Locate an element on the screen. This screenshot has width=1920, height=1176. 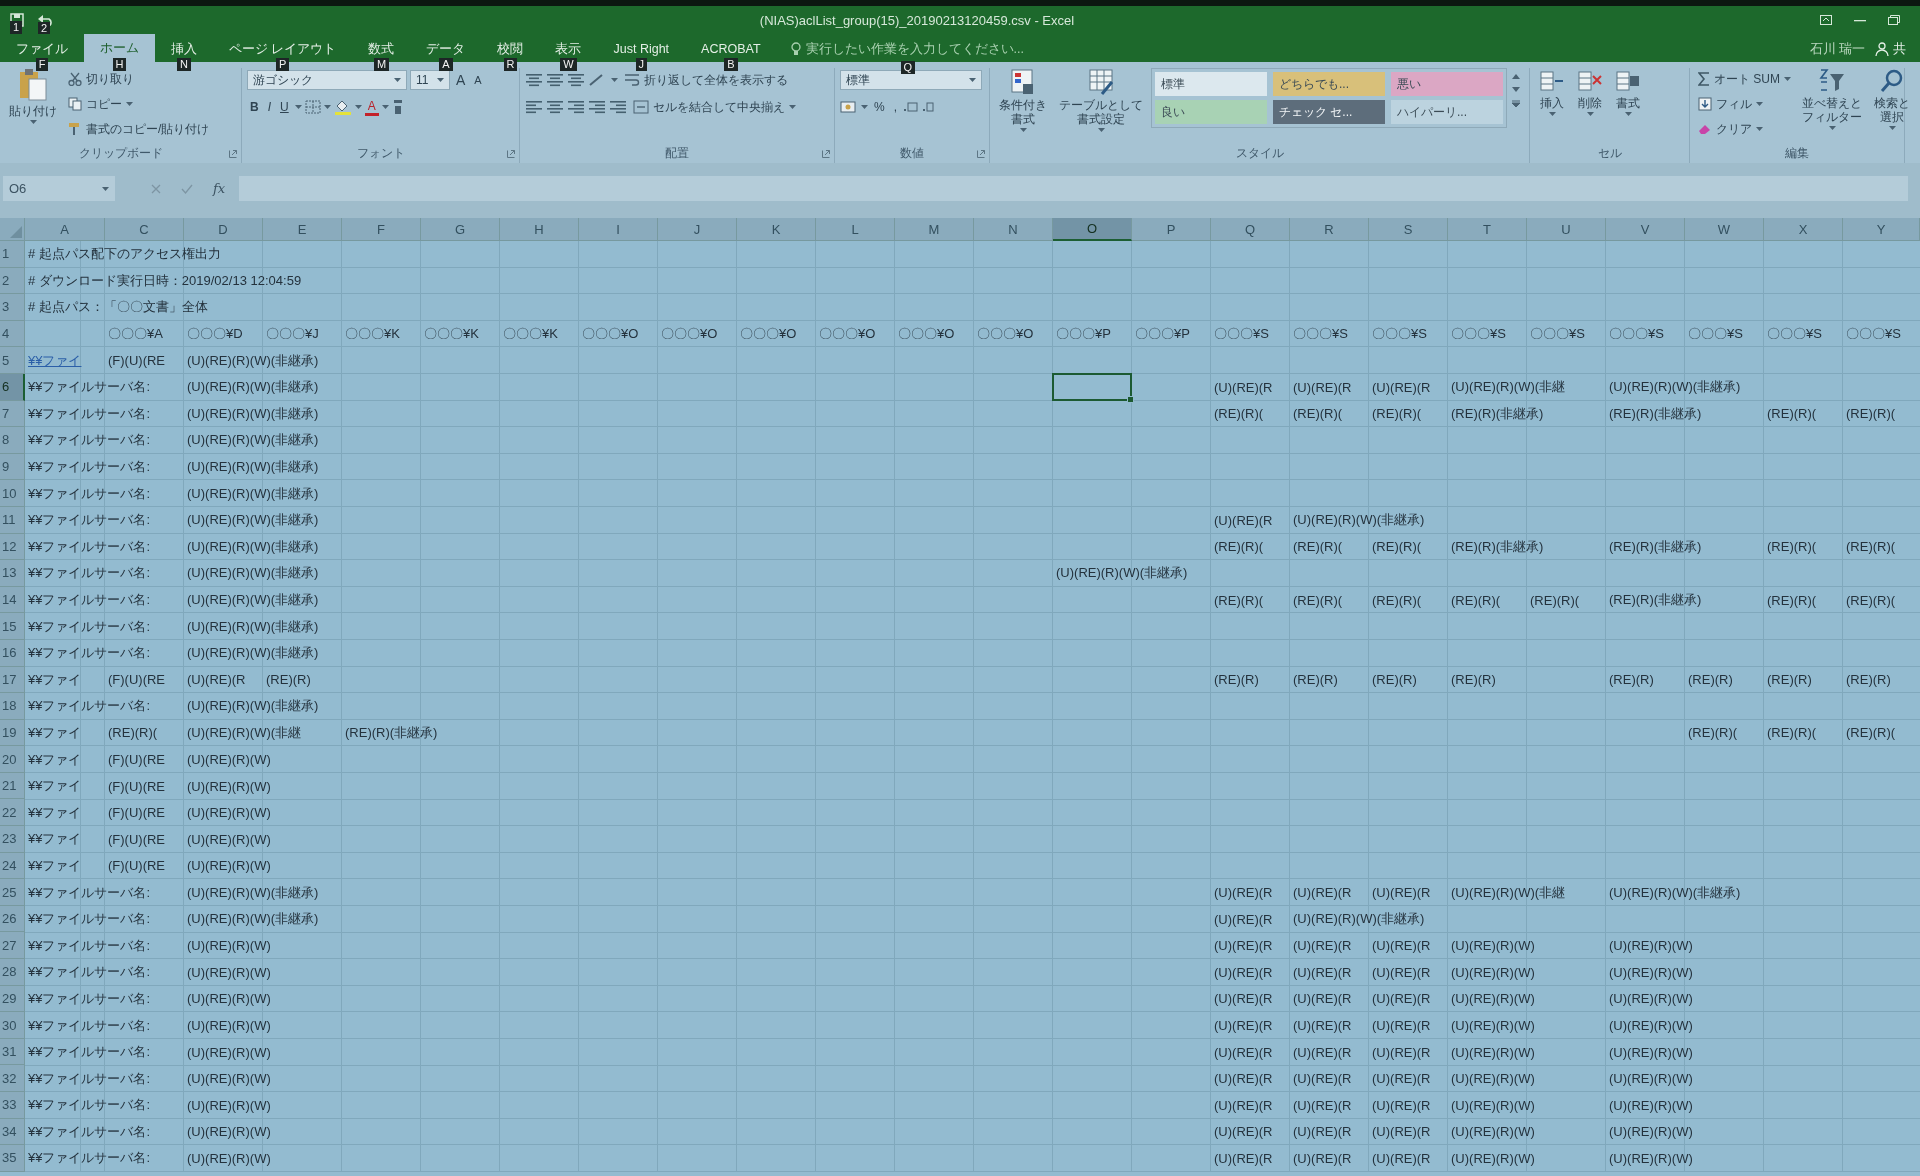
align-center-icon is located at coordinates (555, 107).